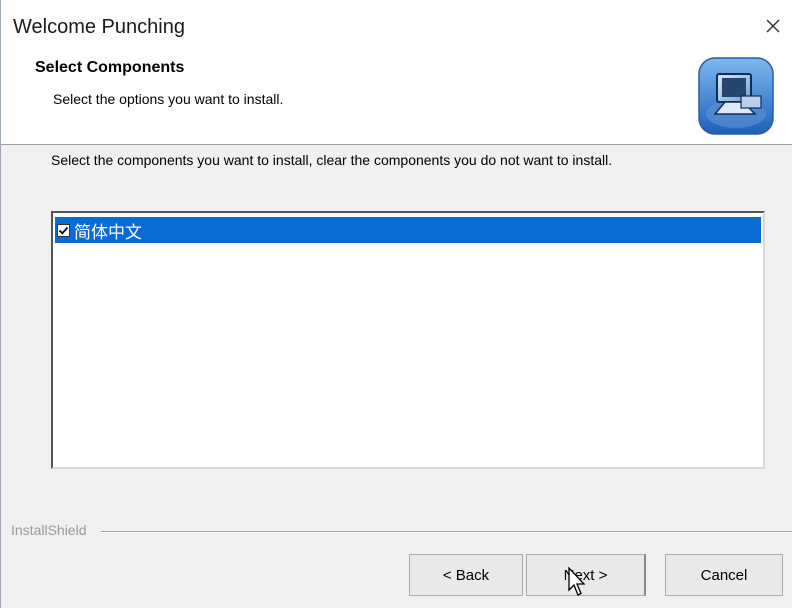 The image size is (792, 608). What do you see at coordinates (577, 581) in the screenshot?
I see `mouse-cursor-icon` at bounding box center [577, 581].